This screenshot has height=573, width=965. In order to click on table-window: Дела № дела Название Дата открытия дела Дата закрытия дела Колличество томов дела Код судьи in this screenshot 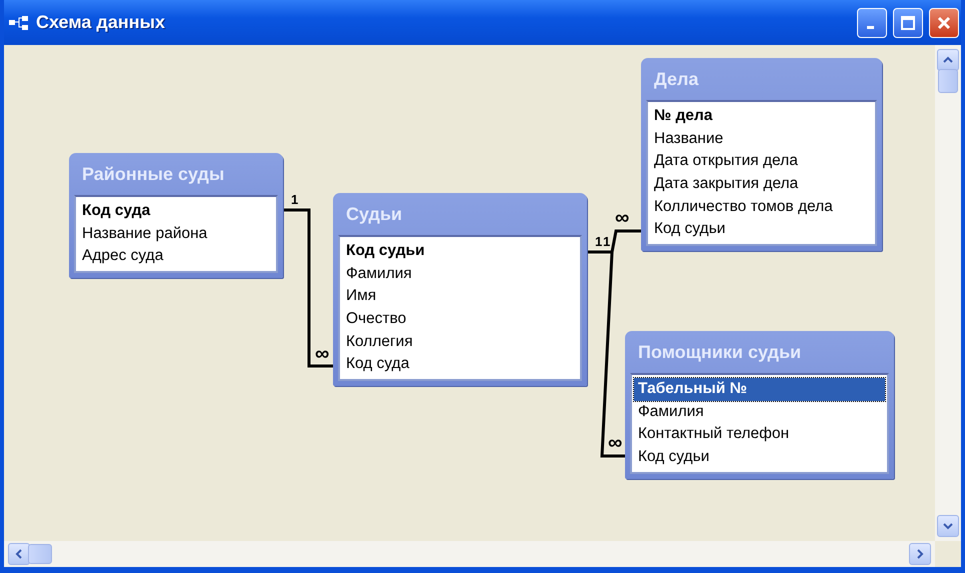, I will do `click(761, 155)`.